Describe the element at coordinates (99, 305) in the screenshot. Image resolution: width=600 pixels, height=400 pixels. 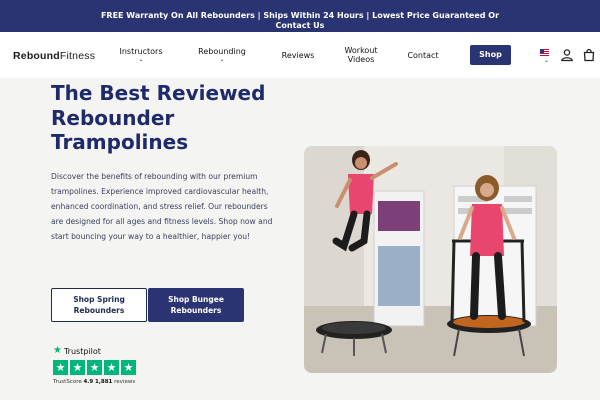
I see `shop-spring-rebounders-button: Shop Spring Rebounders` at that location.